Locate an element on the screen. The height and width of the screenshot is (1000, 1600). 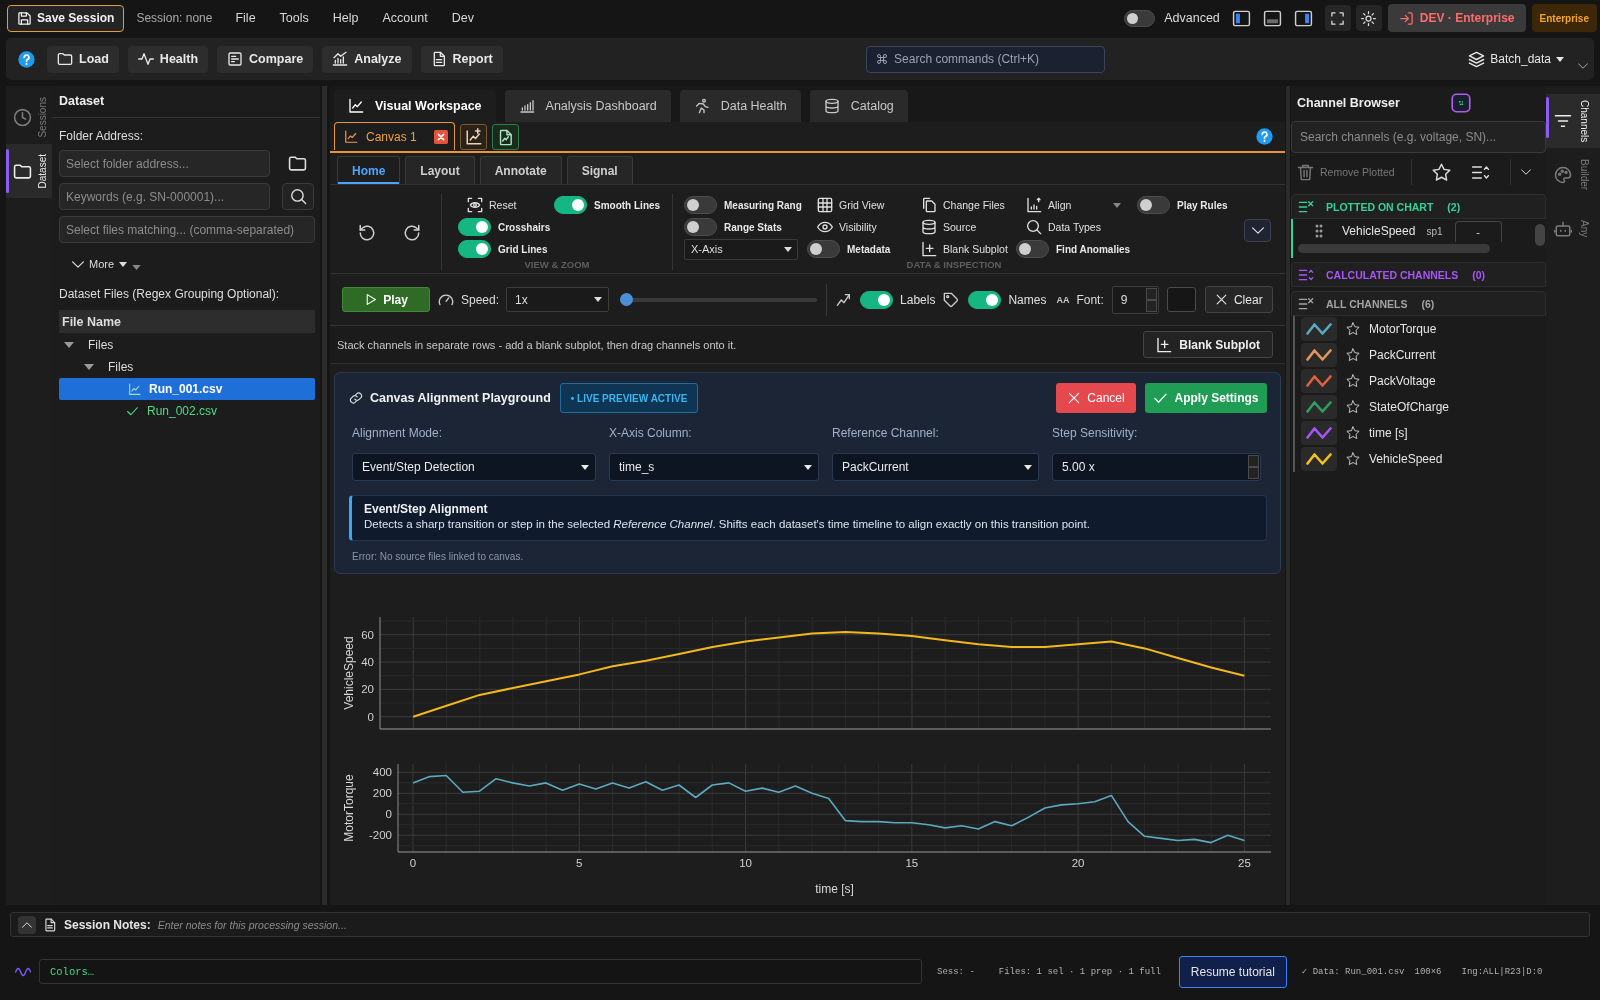
menu-item: Tools is located at coordinates (294, 18).